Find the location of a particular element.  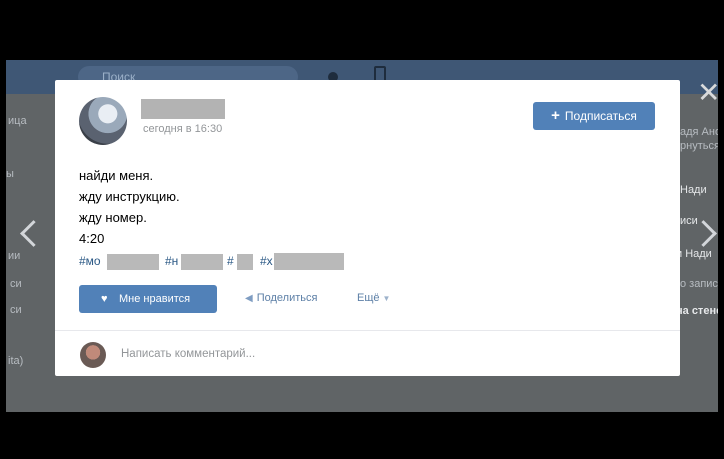

share-button: ◀ Поделиться is located at coordinates (281, 298).